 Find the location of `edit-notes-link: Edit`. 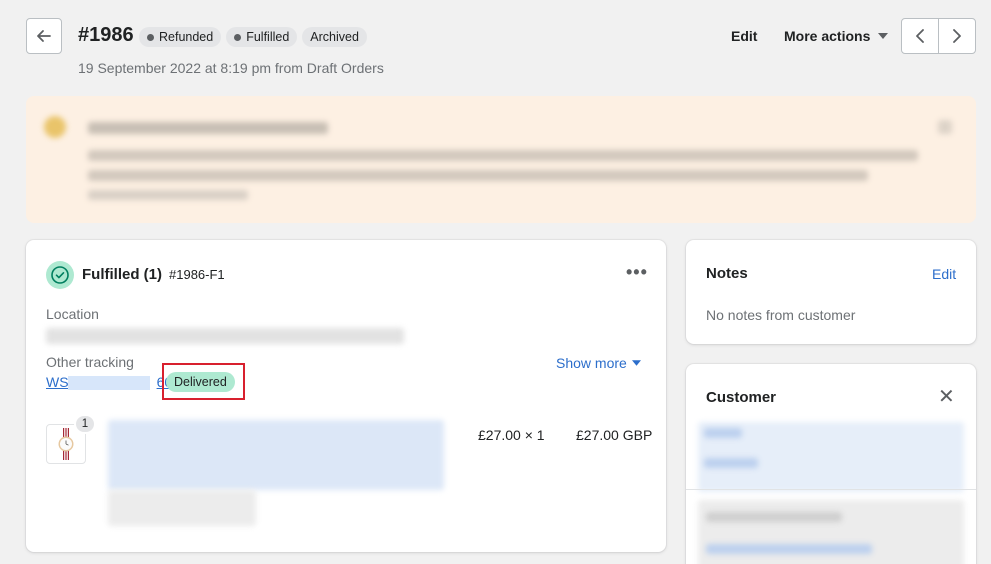

edit-notes-link: Edit is located at coordinates (944, 274).